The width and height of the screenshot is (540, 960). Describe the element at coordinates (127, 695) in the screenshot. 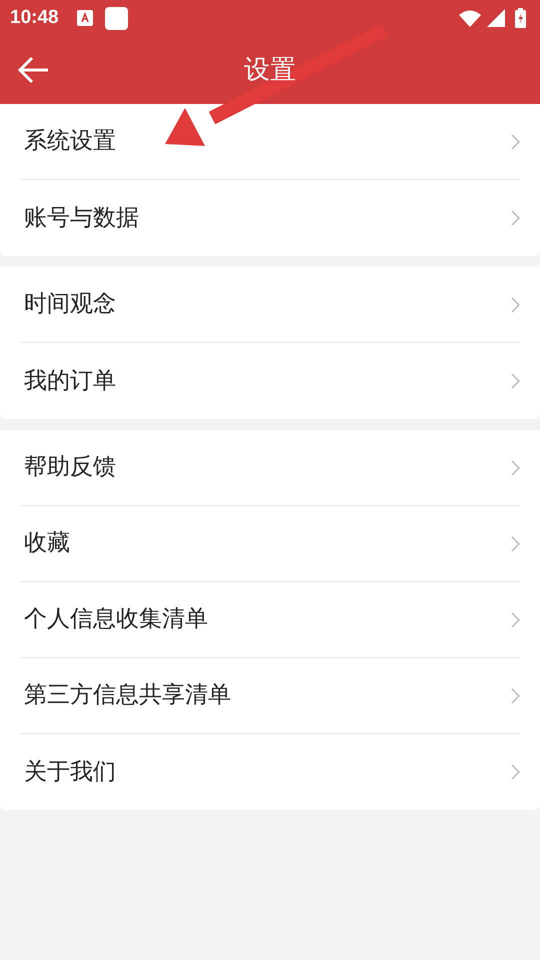

I see `item-label: 第三方信息共享清单` at that location.